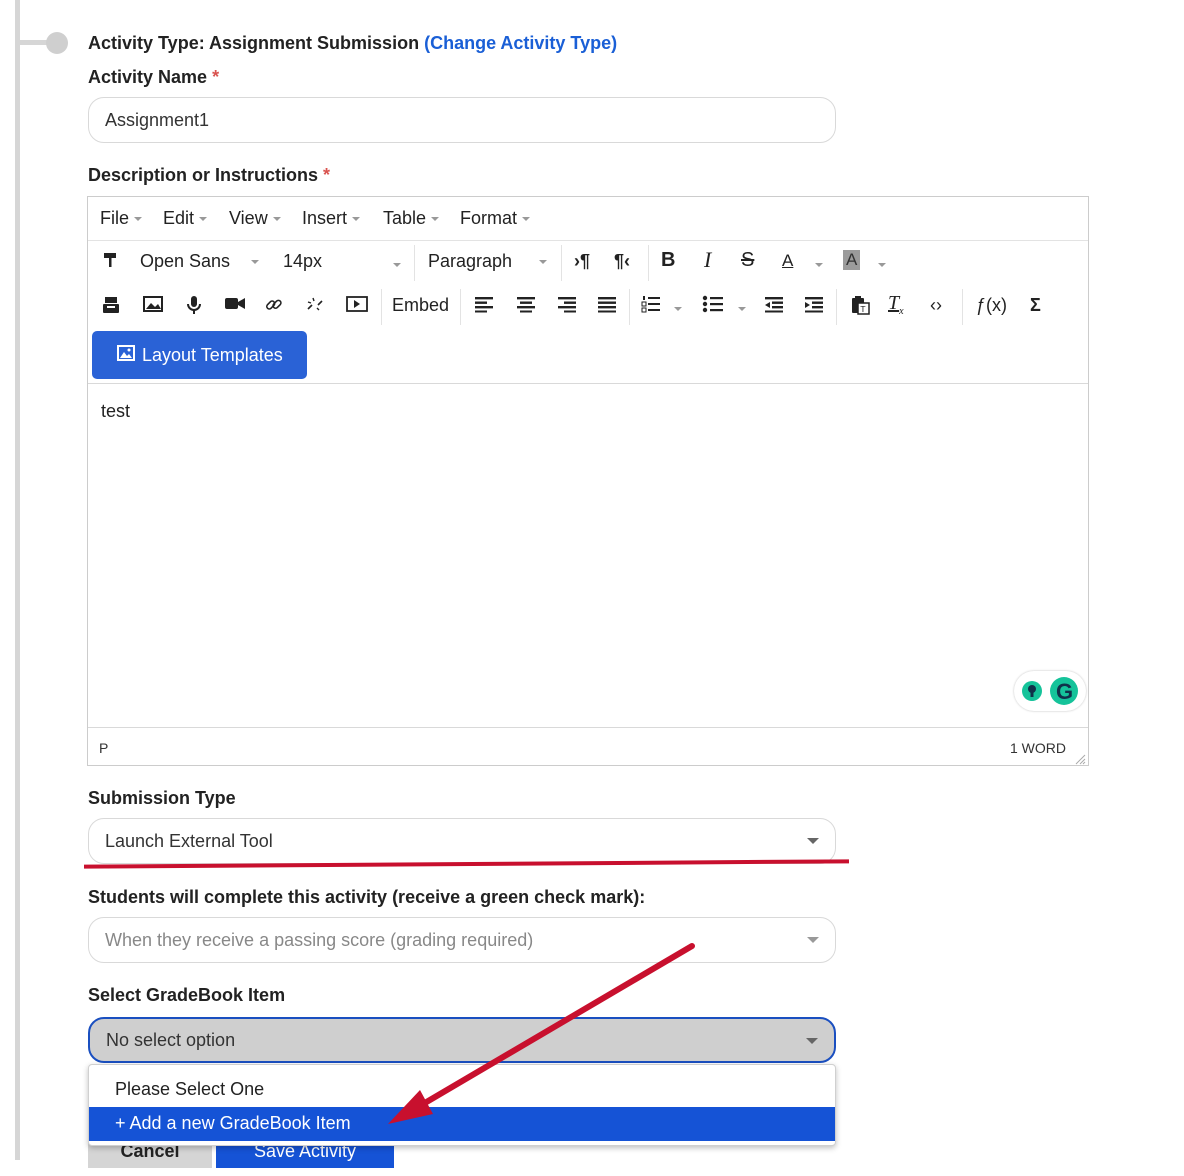 The height and width of the screenshot is (1176, 1184). Describe the element at coordinates (541, 1033) in the screenshot. I see `annotation-arrow` at that location.